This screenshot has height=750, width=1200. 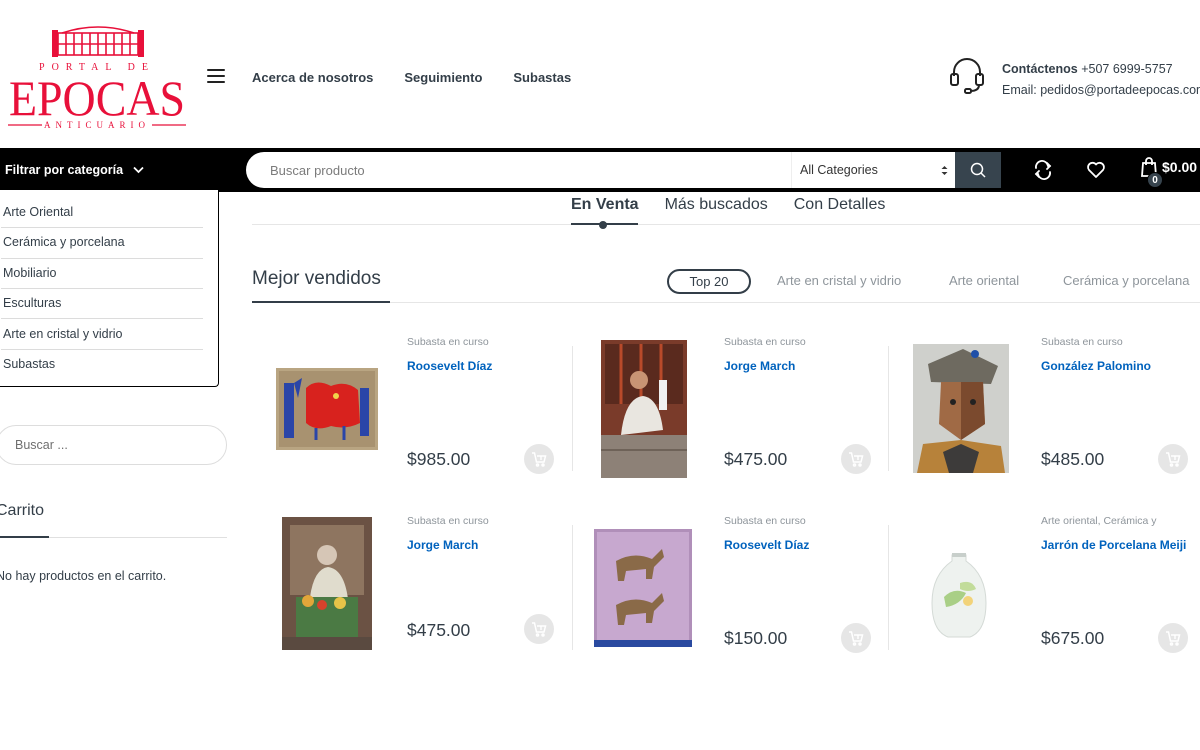 I want to click on portal-de-epocas-logo: PORTAL DE EPOCAS ANTICUARIO, so click(x=97, y=78).